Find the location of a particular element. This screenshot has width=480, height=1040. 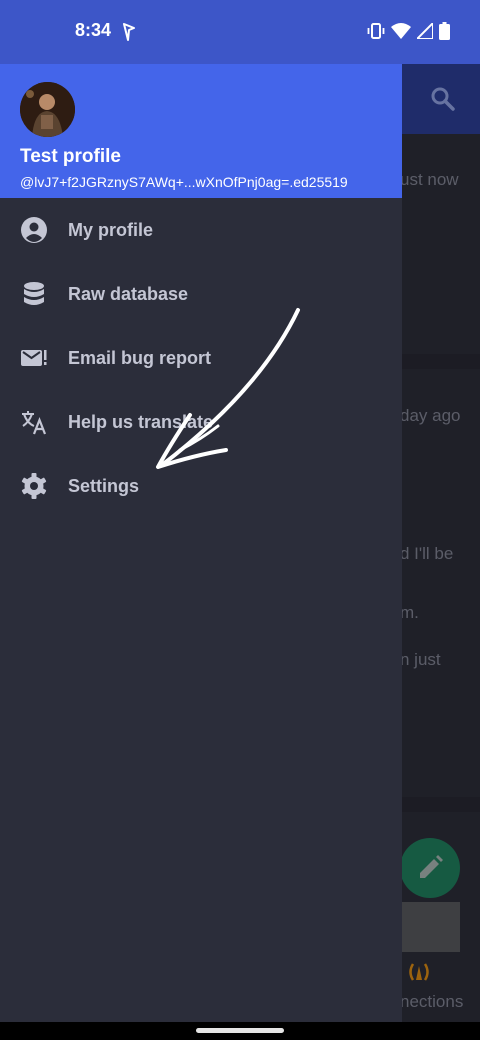

avatar is located at coordinates (47, 109).